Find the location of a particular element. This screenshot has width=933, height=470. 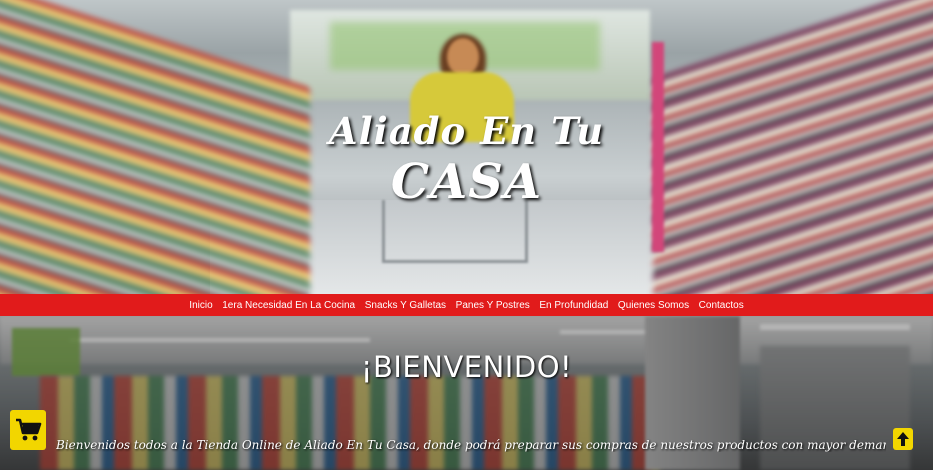

hero-shopper-head is located at coordinates (463, 57).